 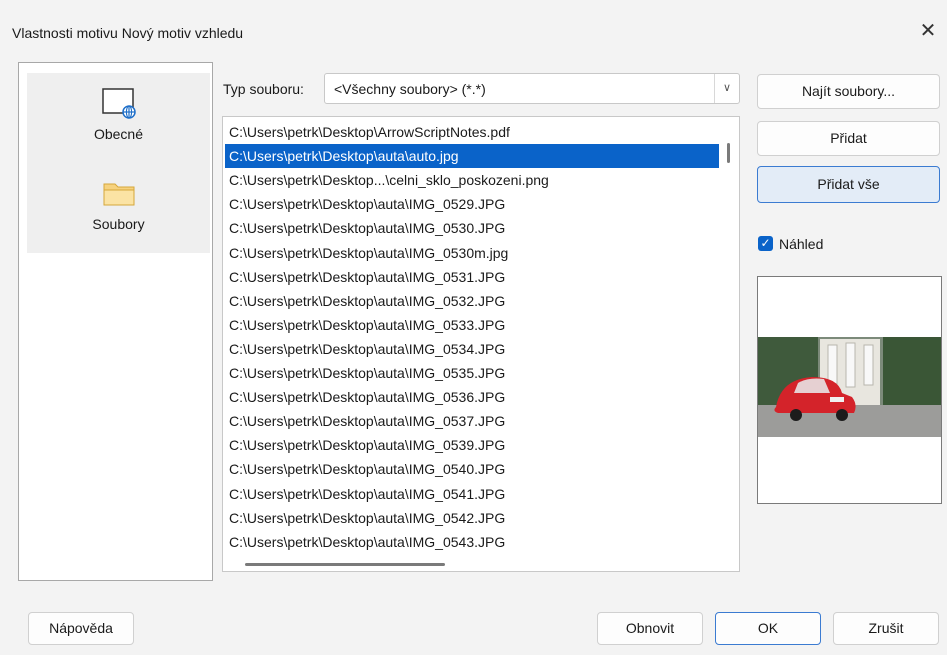 I want to click on file-type-value: <Všechny soubory> (*.*), so click(x=410, y=89).